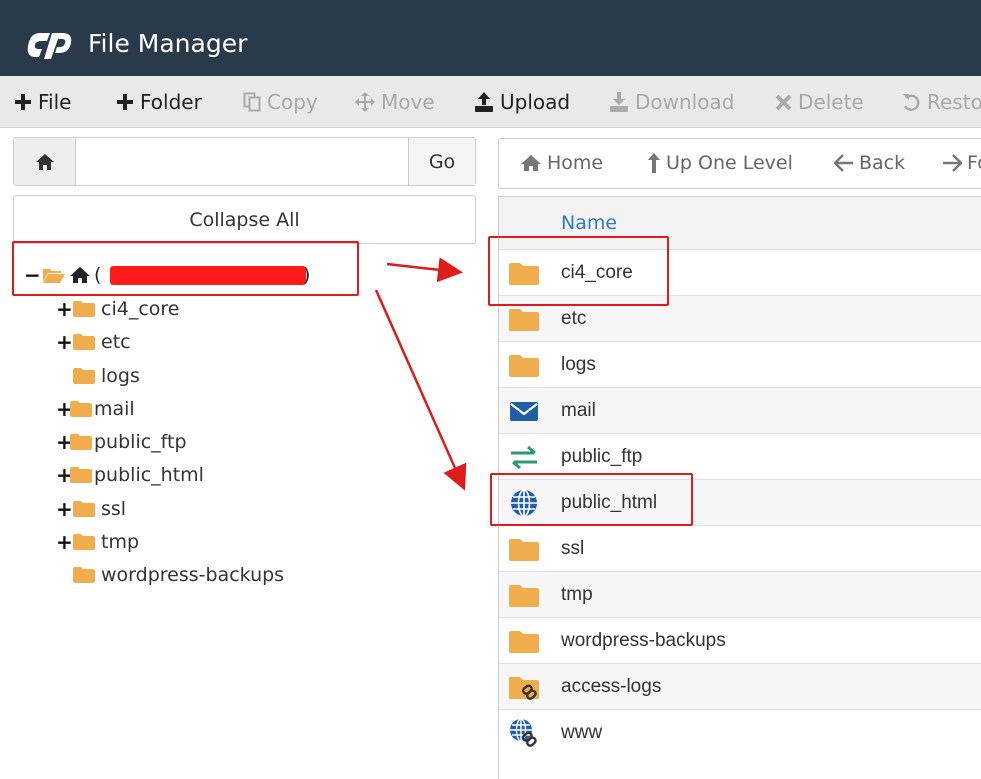 The image size is (981, 779). What do you see at coordinates (577, 594) in the screenshot?
I see `file-name: tmp` at bounding box center [577, 594].